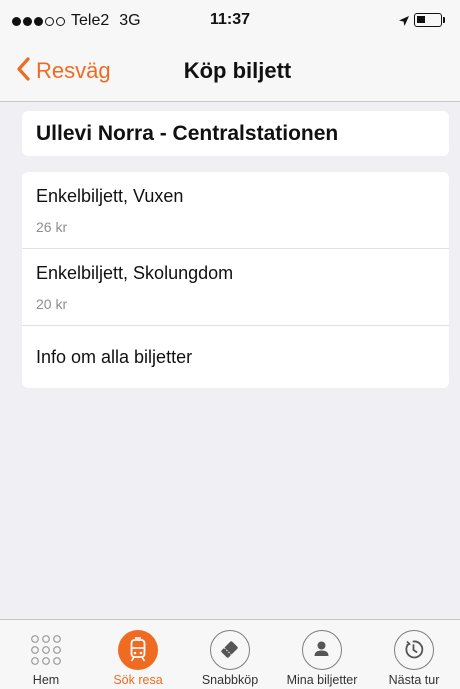 This screenshot has width=460, height=689. Describe the element at coordinates (135, 273) in the screenshot. I see `ticket-name: Enkelbiljett, Skolungdom` at that location.